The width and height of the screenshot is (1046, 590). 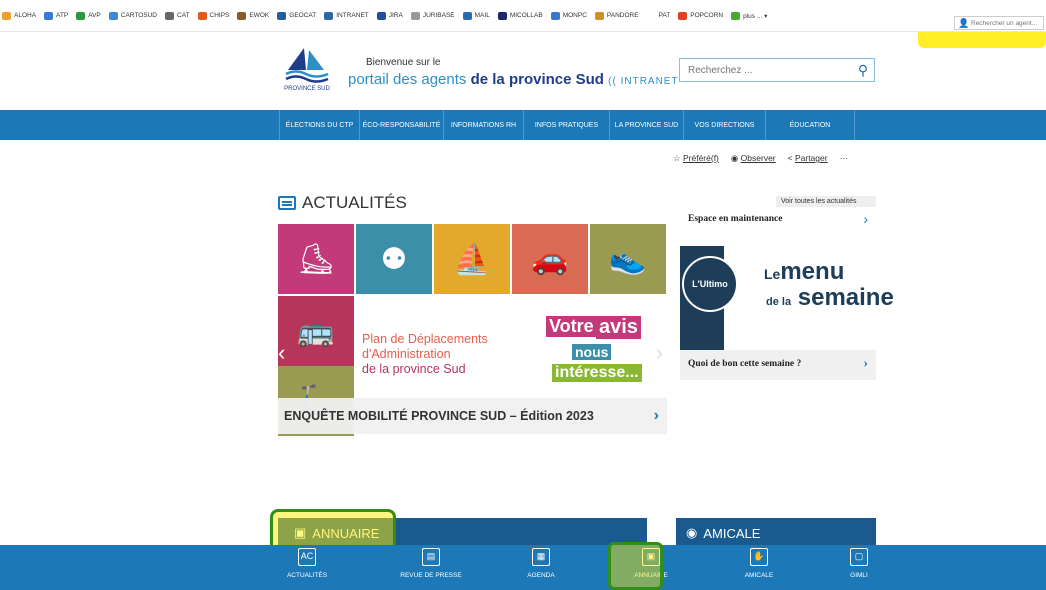 What do you see at coordinates (759, 575) in the screenshot?
I see `shortcut-label: AMICALE` at bounding box center [759, 575].